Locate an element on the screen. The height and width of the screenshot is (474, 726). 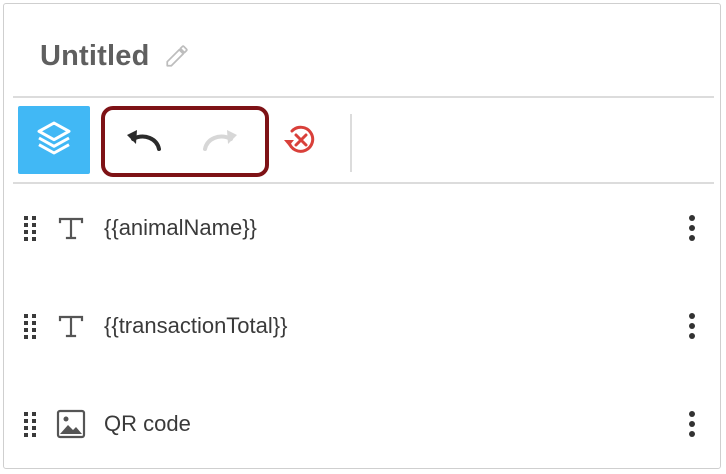
reset-history-icon is located at coordinates (300, 142).